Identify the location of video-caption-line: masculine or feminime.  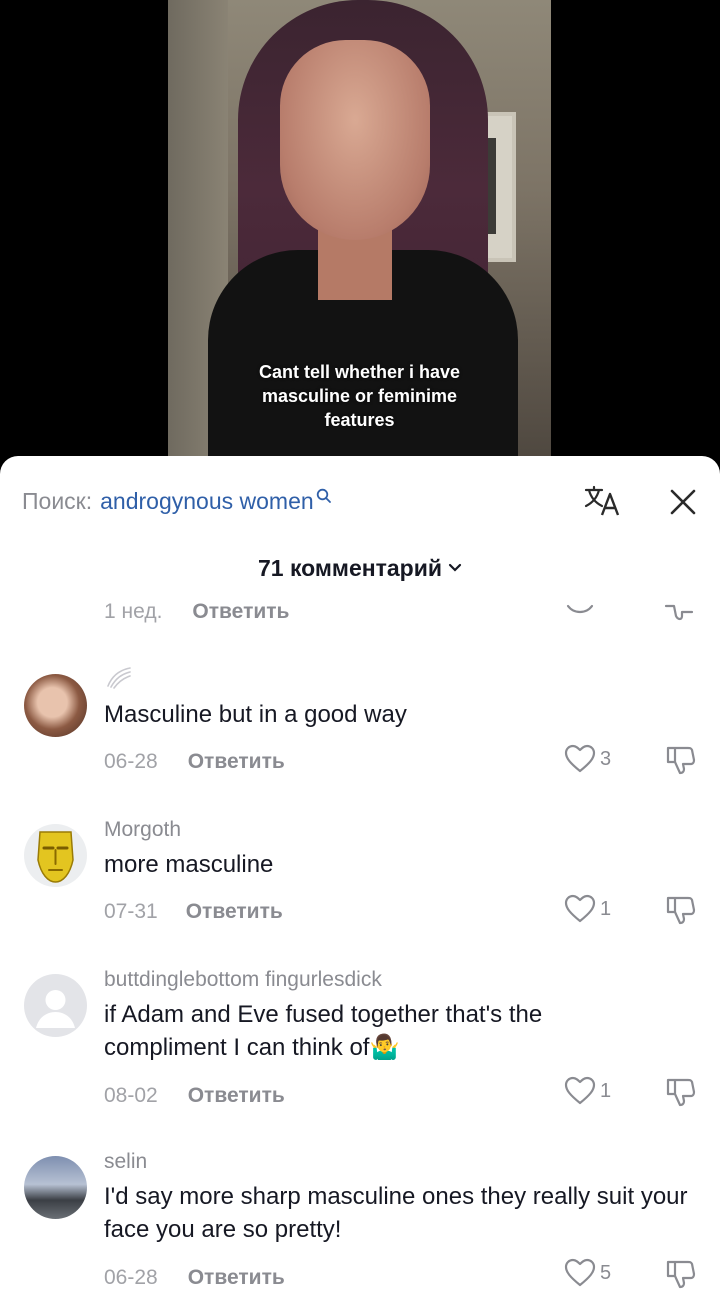
(359, 396).